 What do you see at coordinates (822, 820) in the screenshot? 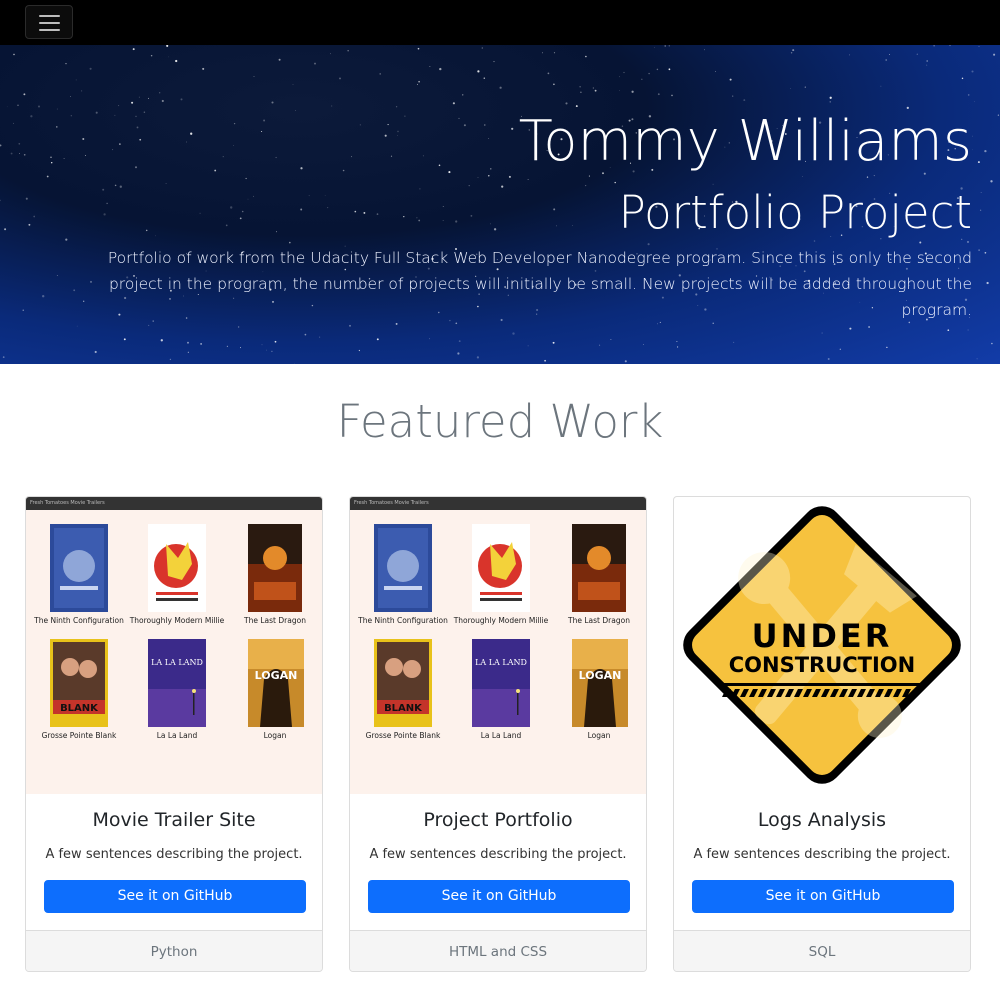
I see `card-title: Logs Analysis` at bounding box center [822, 820].